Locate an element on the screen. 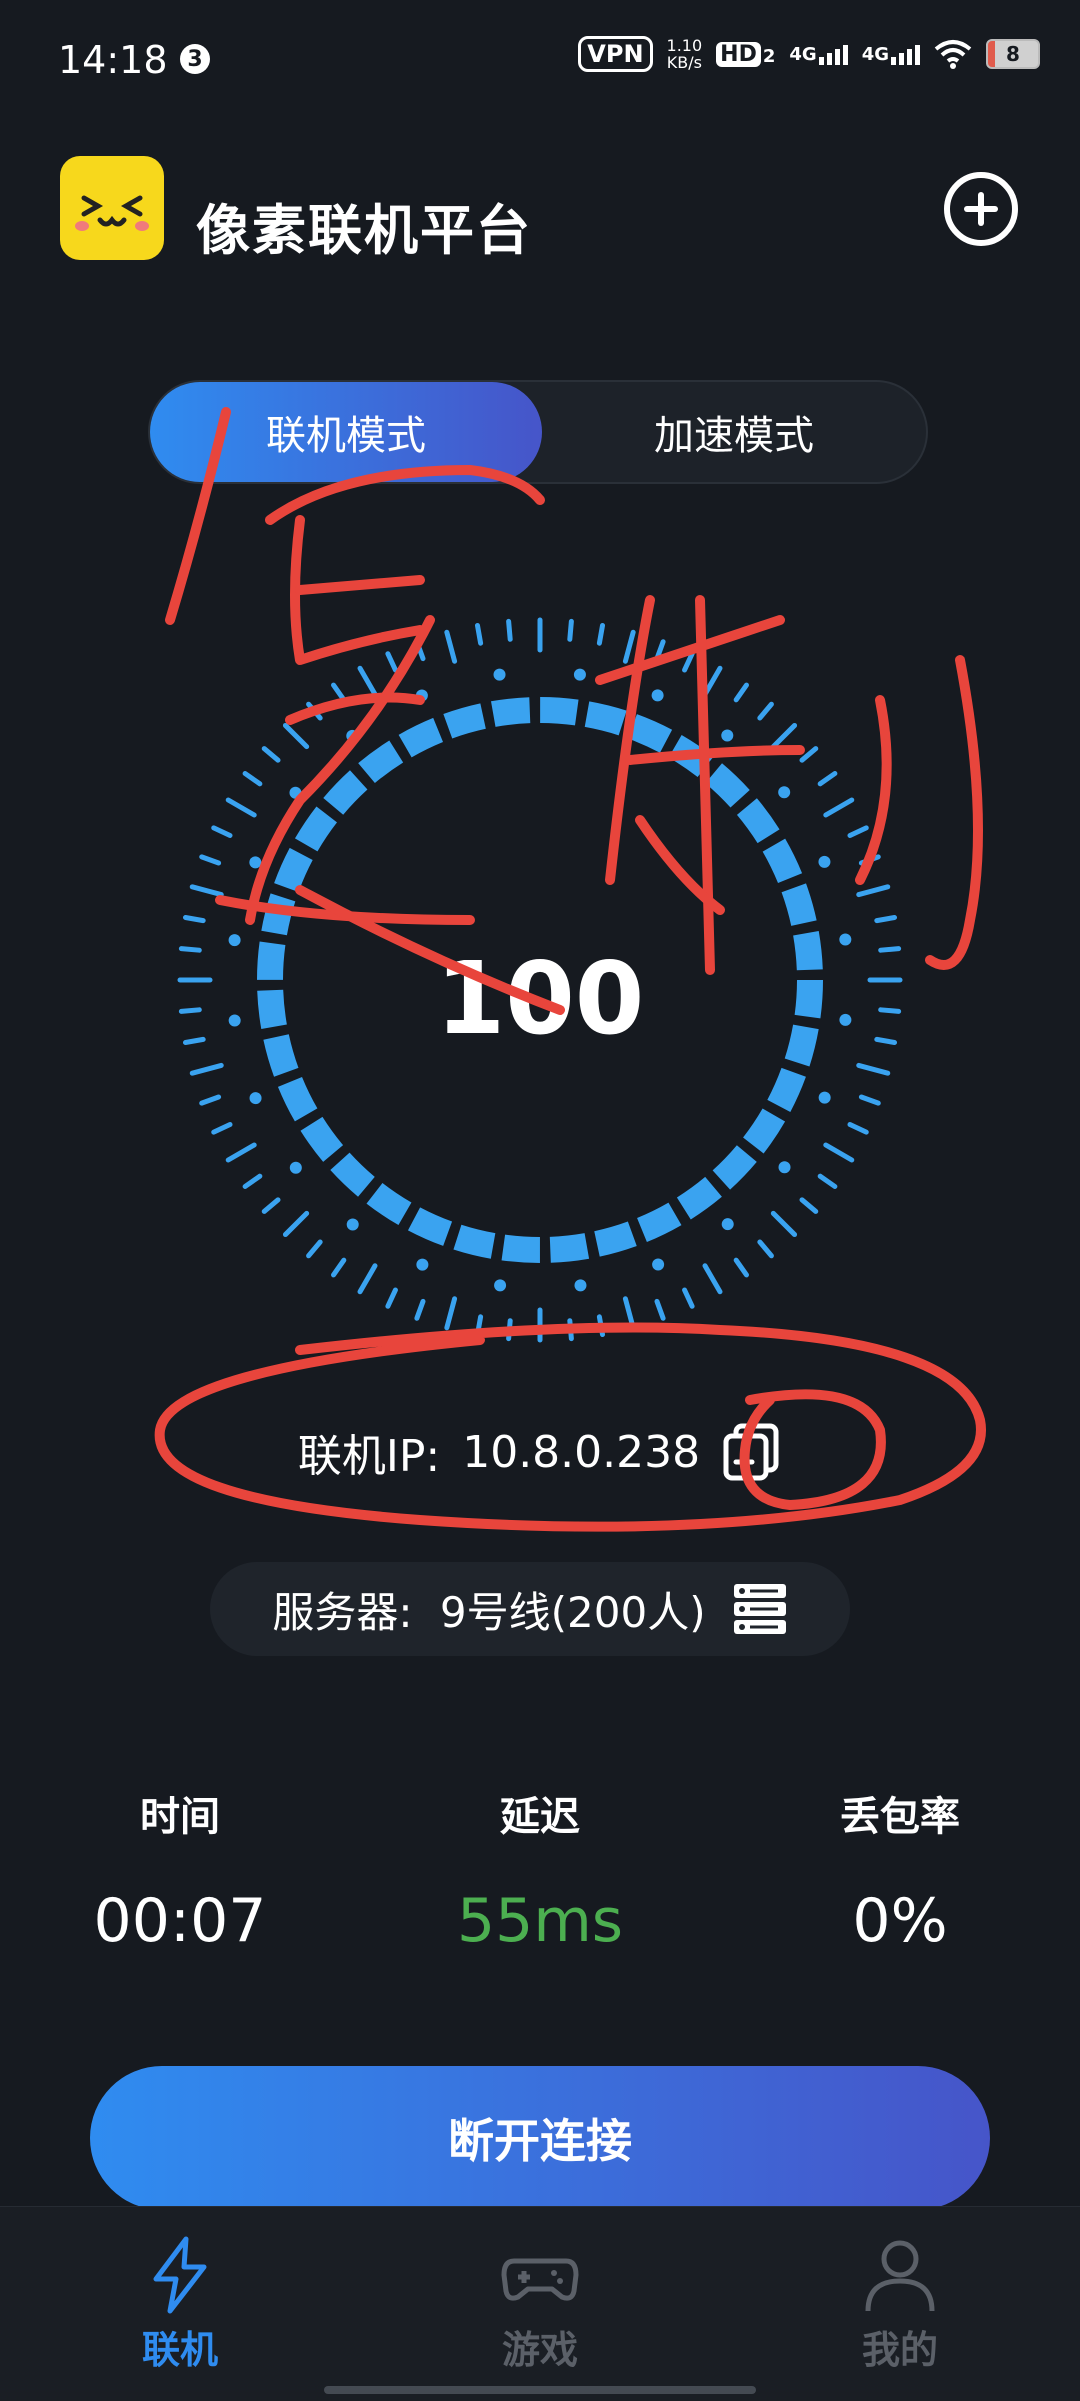 The image size is (1080, 2401). gamepad-icon is located at coordinates (540, 2279).